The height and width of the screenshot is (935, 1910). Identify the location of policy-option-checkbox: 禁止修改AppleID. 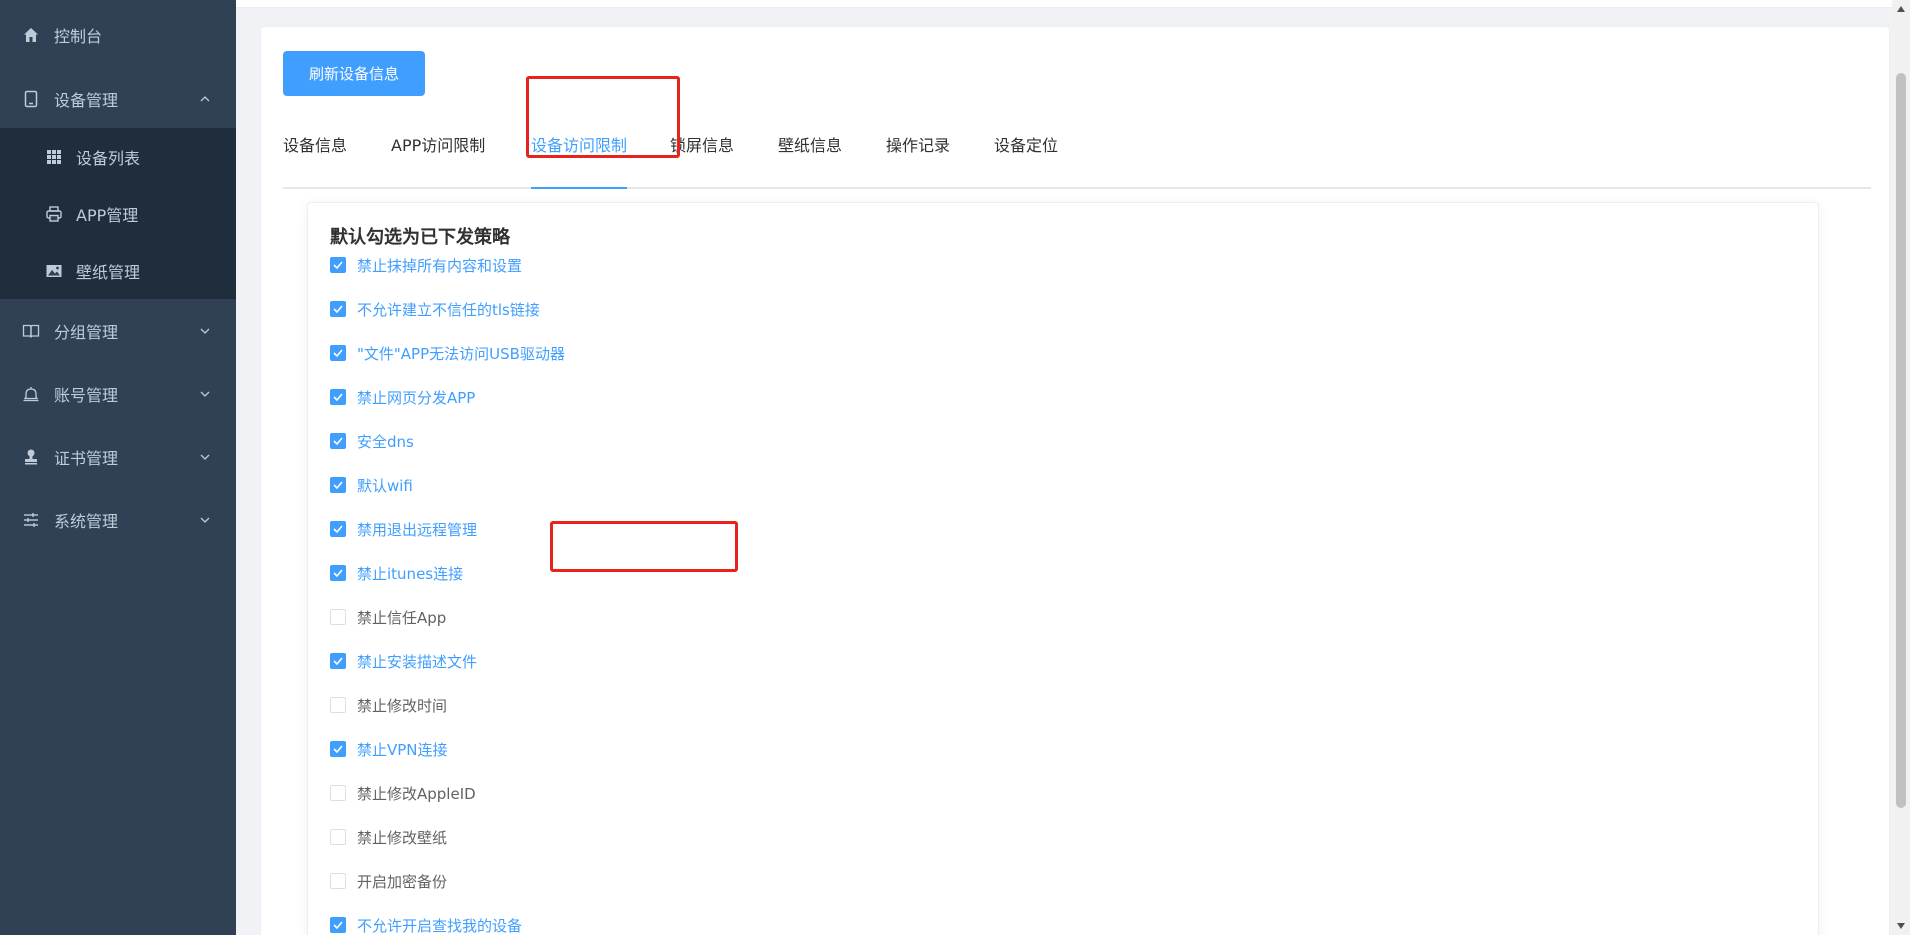
(403, 793).